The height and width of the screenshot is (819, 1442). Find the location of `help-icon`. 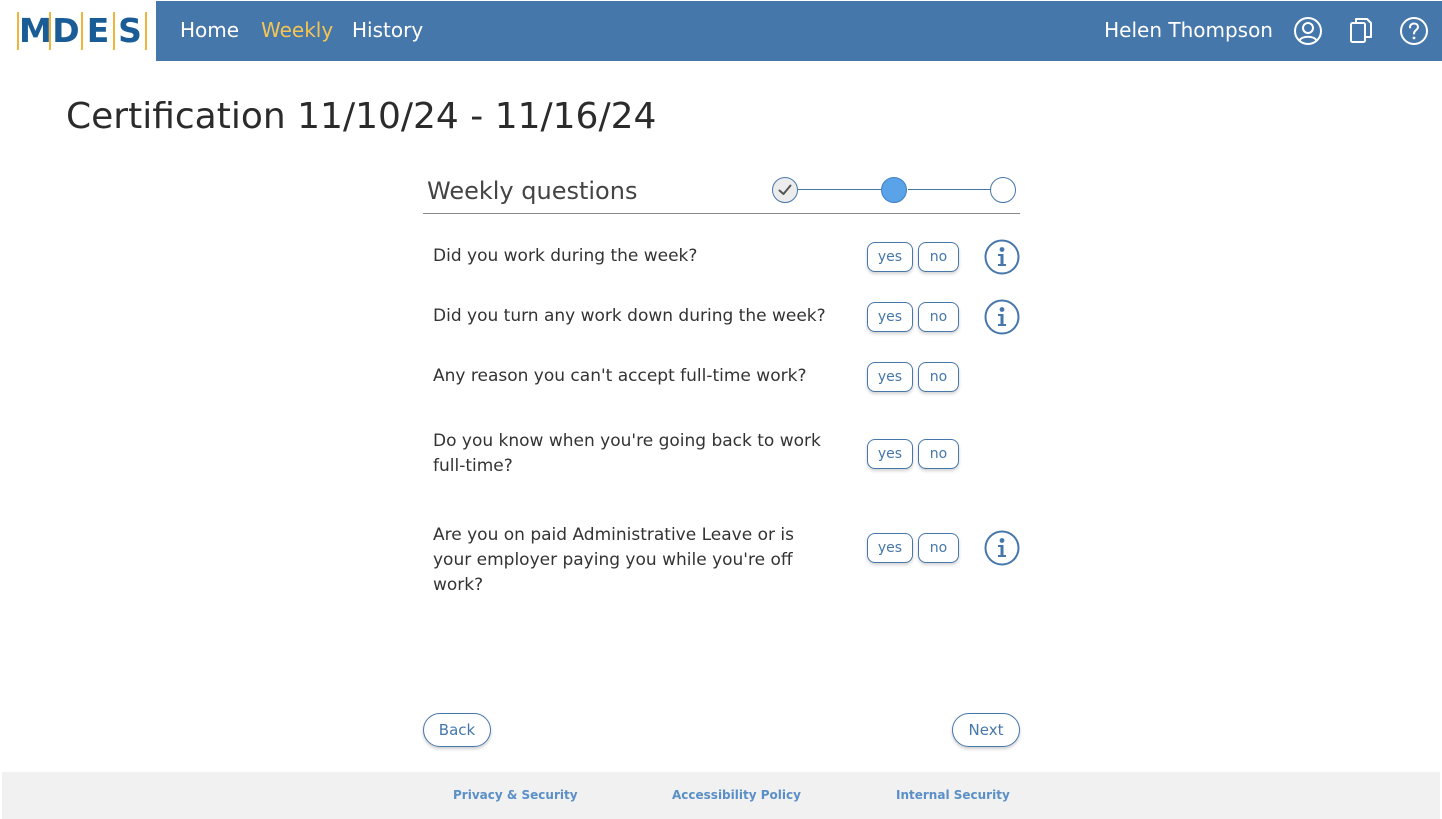

help-icon is located at coordinates (1414, 31).